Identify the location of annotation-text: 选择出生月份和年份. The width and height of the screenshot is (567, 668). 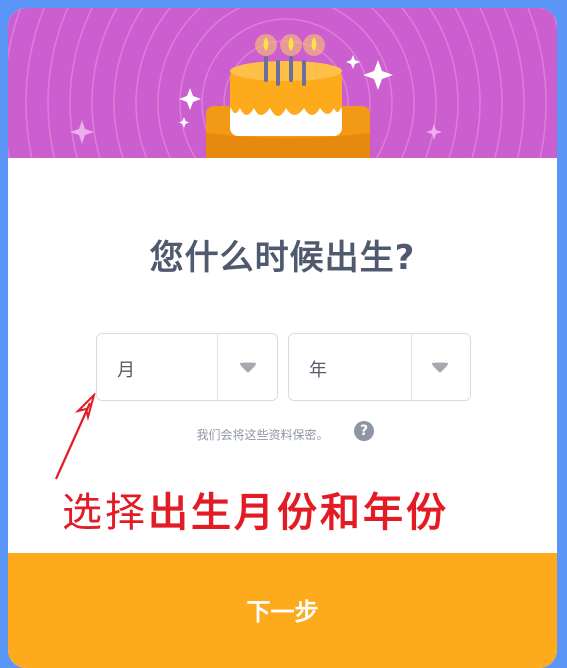
(255, 509).